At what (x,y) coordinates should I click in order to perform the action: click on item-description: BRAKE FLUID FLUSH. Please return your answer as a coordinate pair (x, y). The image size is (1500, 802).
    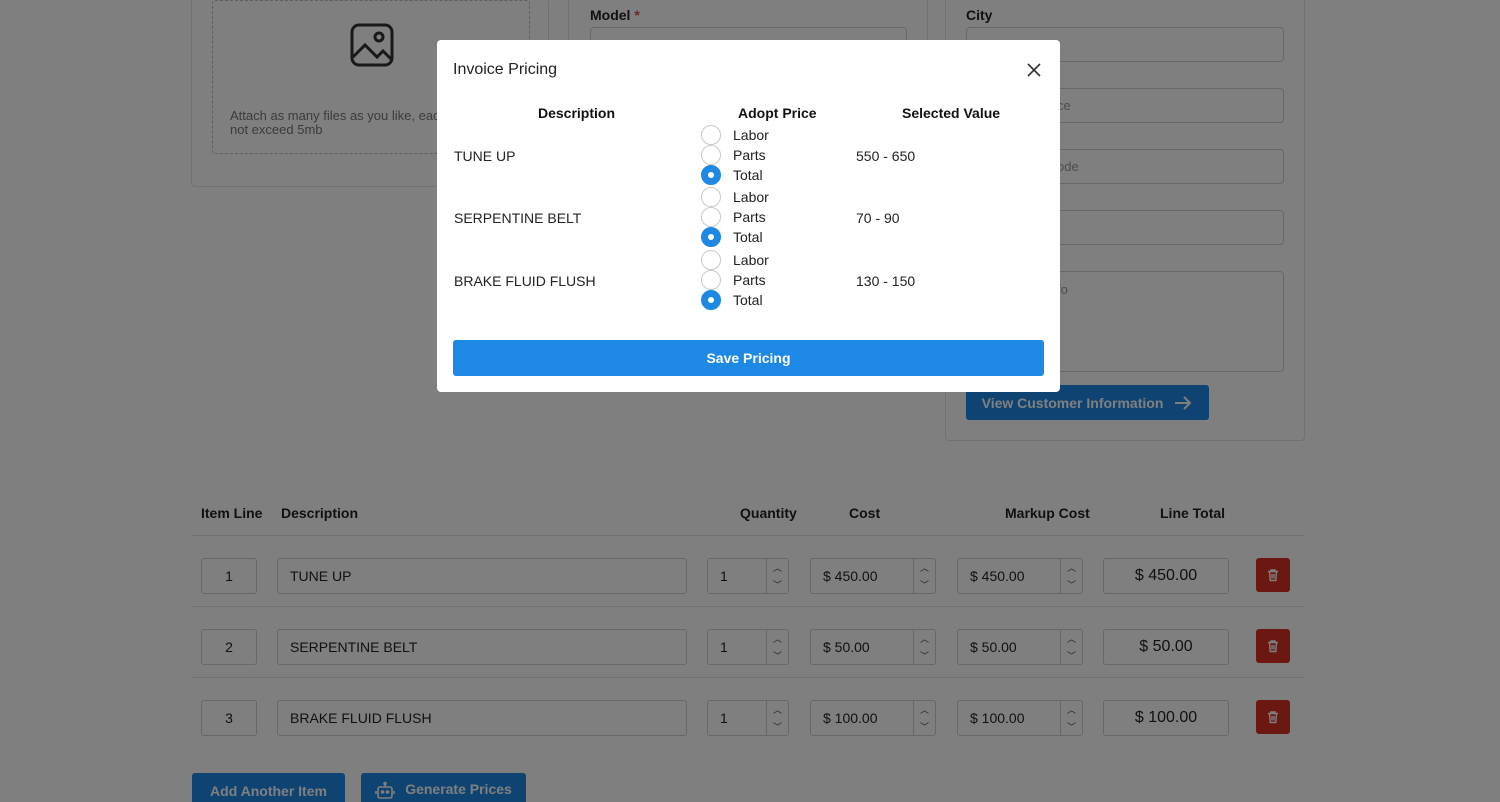
    Looking at the image, I should click on (525, 281).